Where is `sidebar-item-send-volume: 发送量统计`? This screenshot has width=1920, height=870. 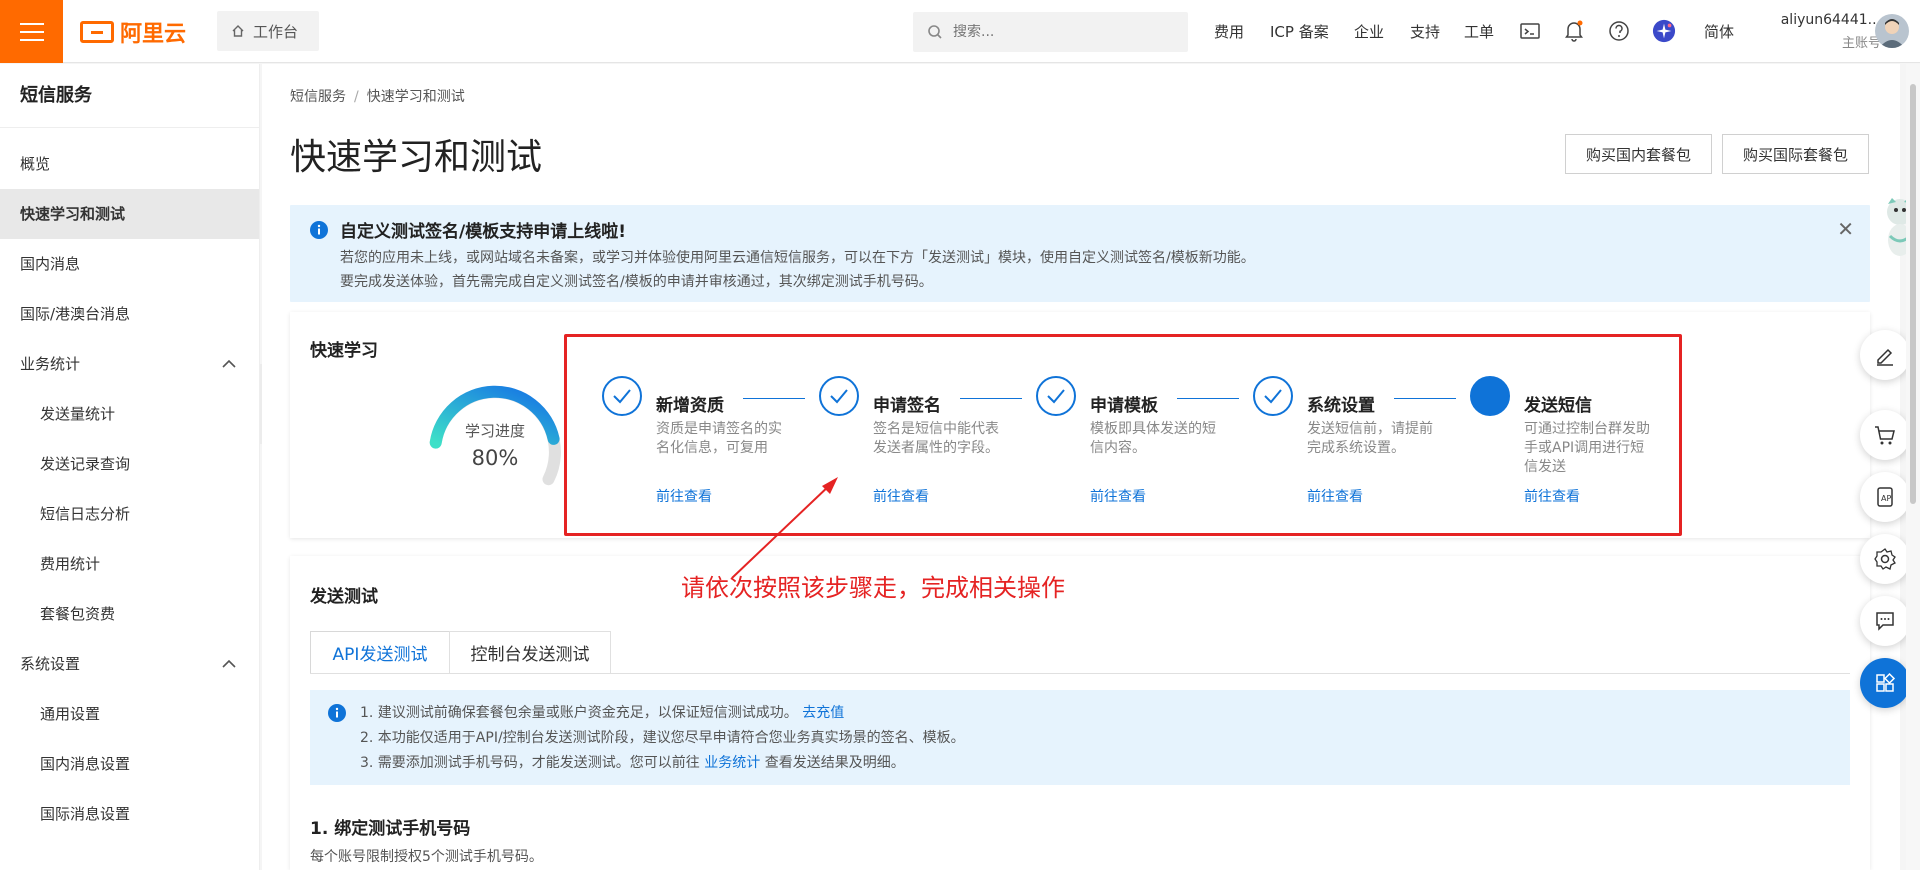
sidebar-item-send-volume: 发送量统计 is located at coordinates (129, 414).